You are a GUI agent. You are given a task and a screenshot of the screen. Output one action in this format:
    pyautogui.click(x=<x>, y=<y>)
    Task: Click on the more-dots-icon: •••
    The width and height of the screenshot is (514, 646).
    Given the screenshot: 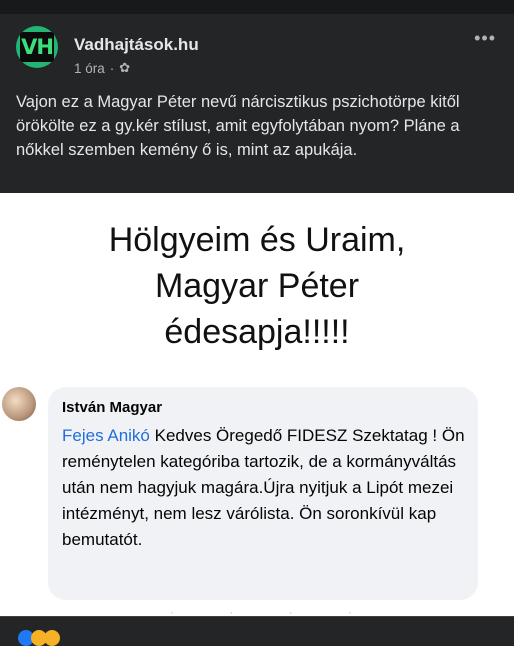 What is the action you would take?
    pyautogui.click(x=485, y=38)
    